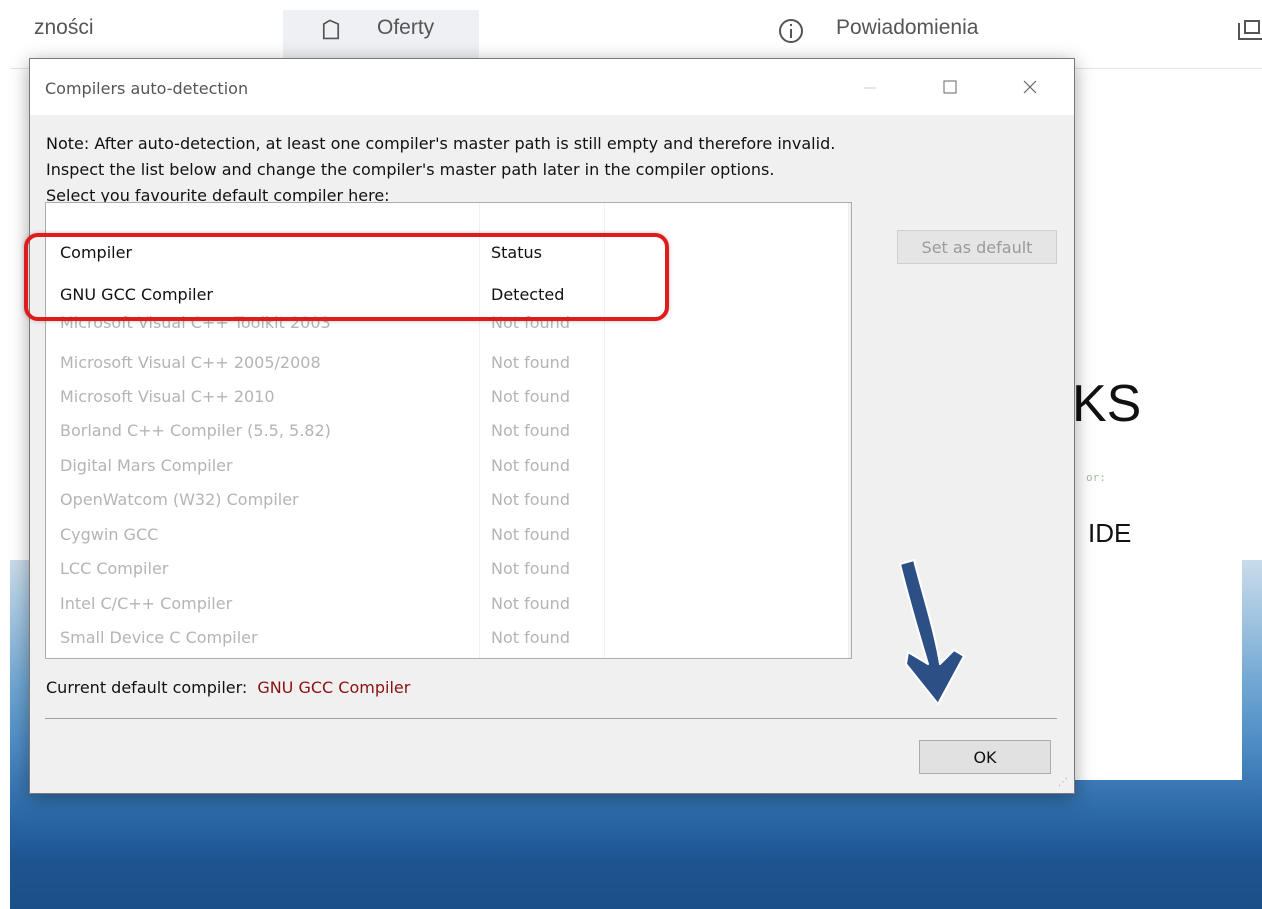  I want to click on maximize-icon, so click(950, 87).